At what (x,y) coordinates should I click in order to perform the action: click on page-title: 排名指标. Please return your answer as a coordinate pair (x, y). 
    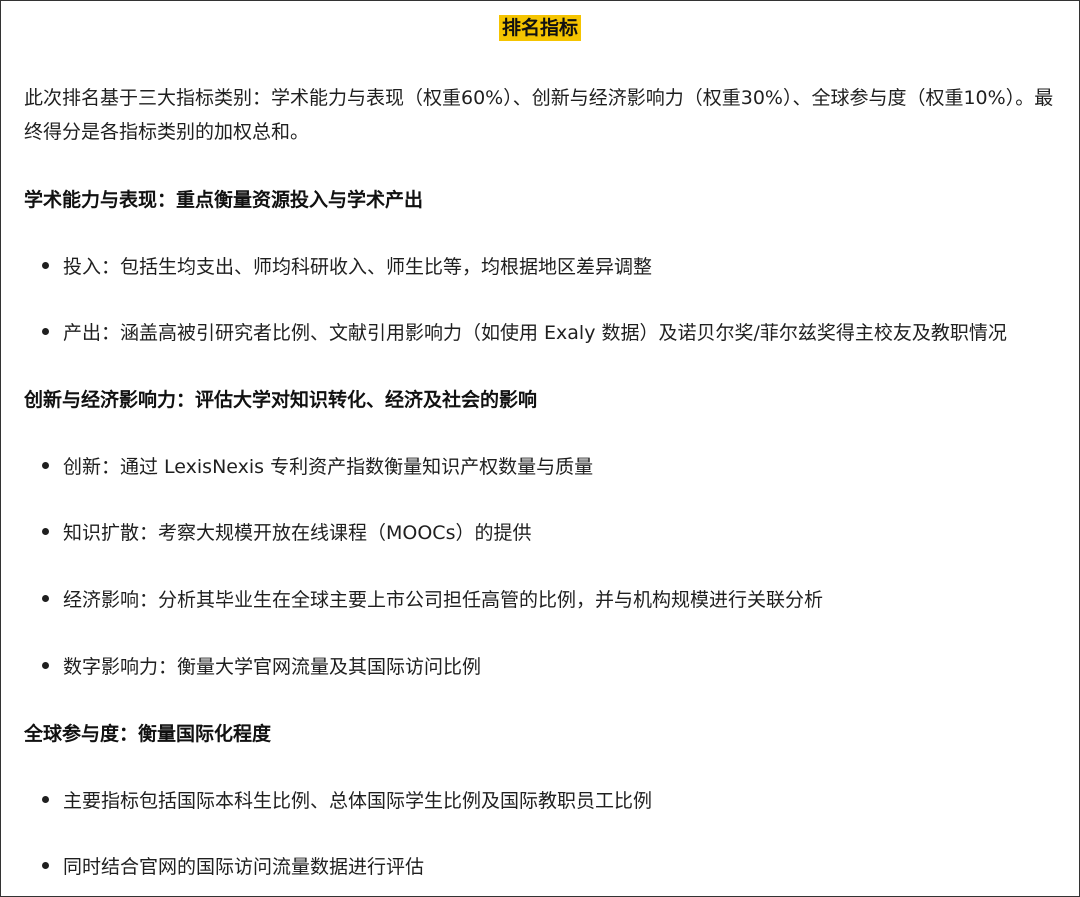
    Looking at the image, I should click on (539, 28).